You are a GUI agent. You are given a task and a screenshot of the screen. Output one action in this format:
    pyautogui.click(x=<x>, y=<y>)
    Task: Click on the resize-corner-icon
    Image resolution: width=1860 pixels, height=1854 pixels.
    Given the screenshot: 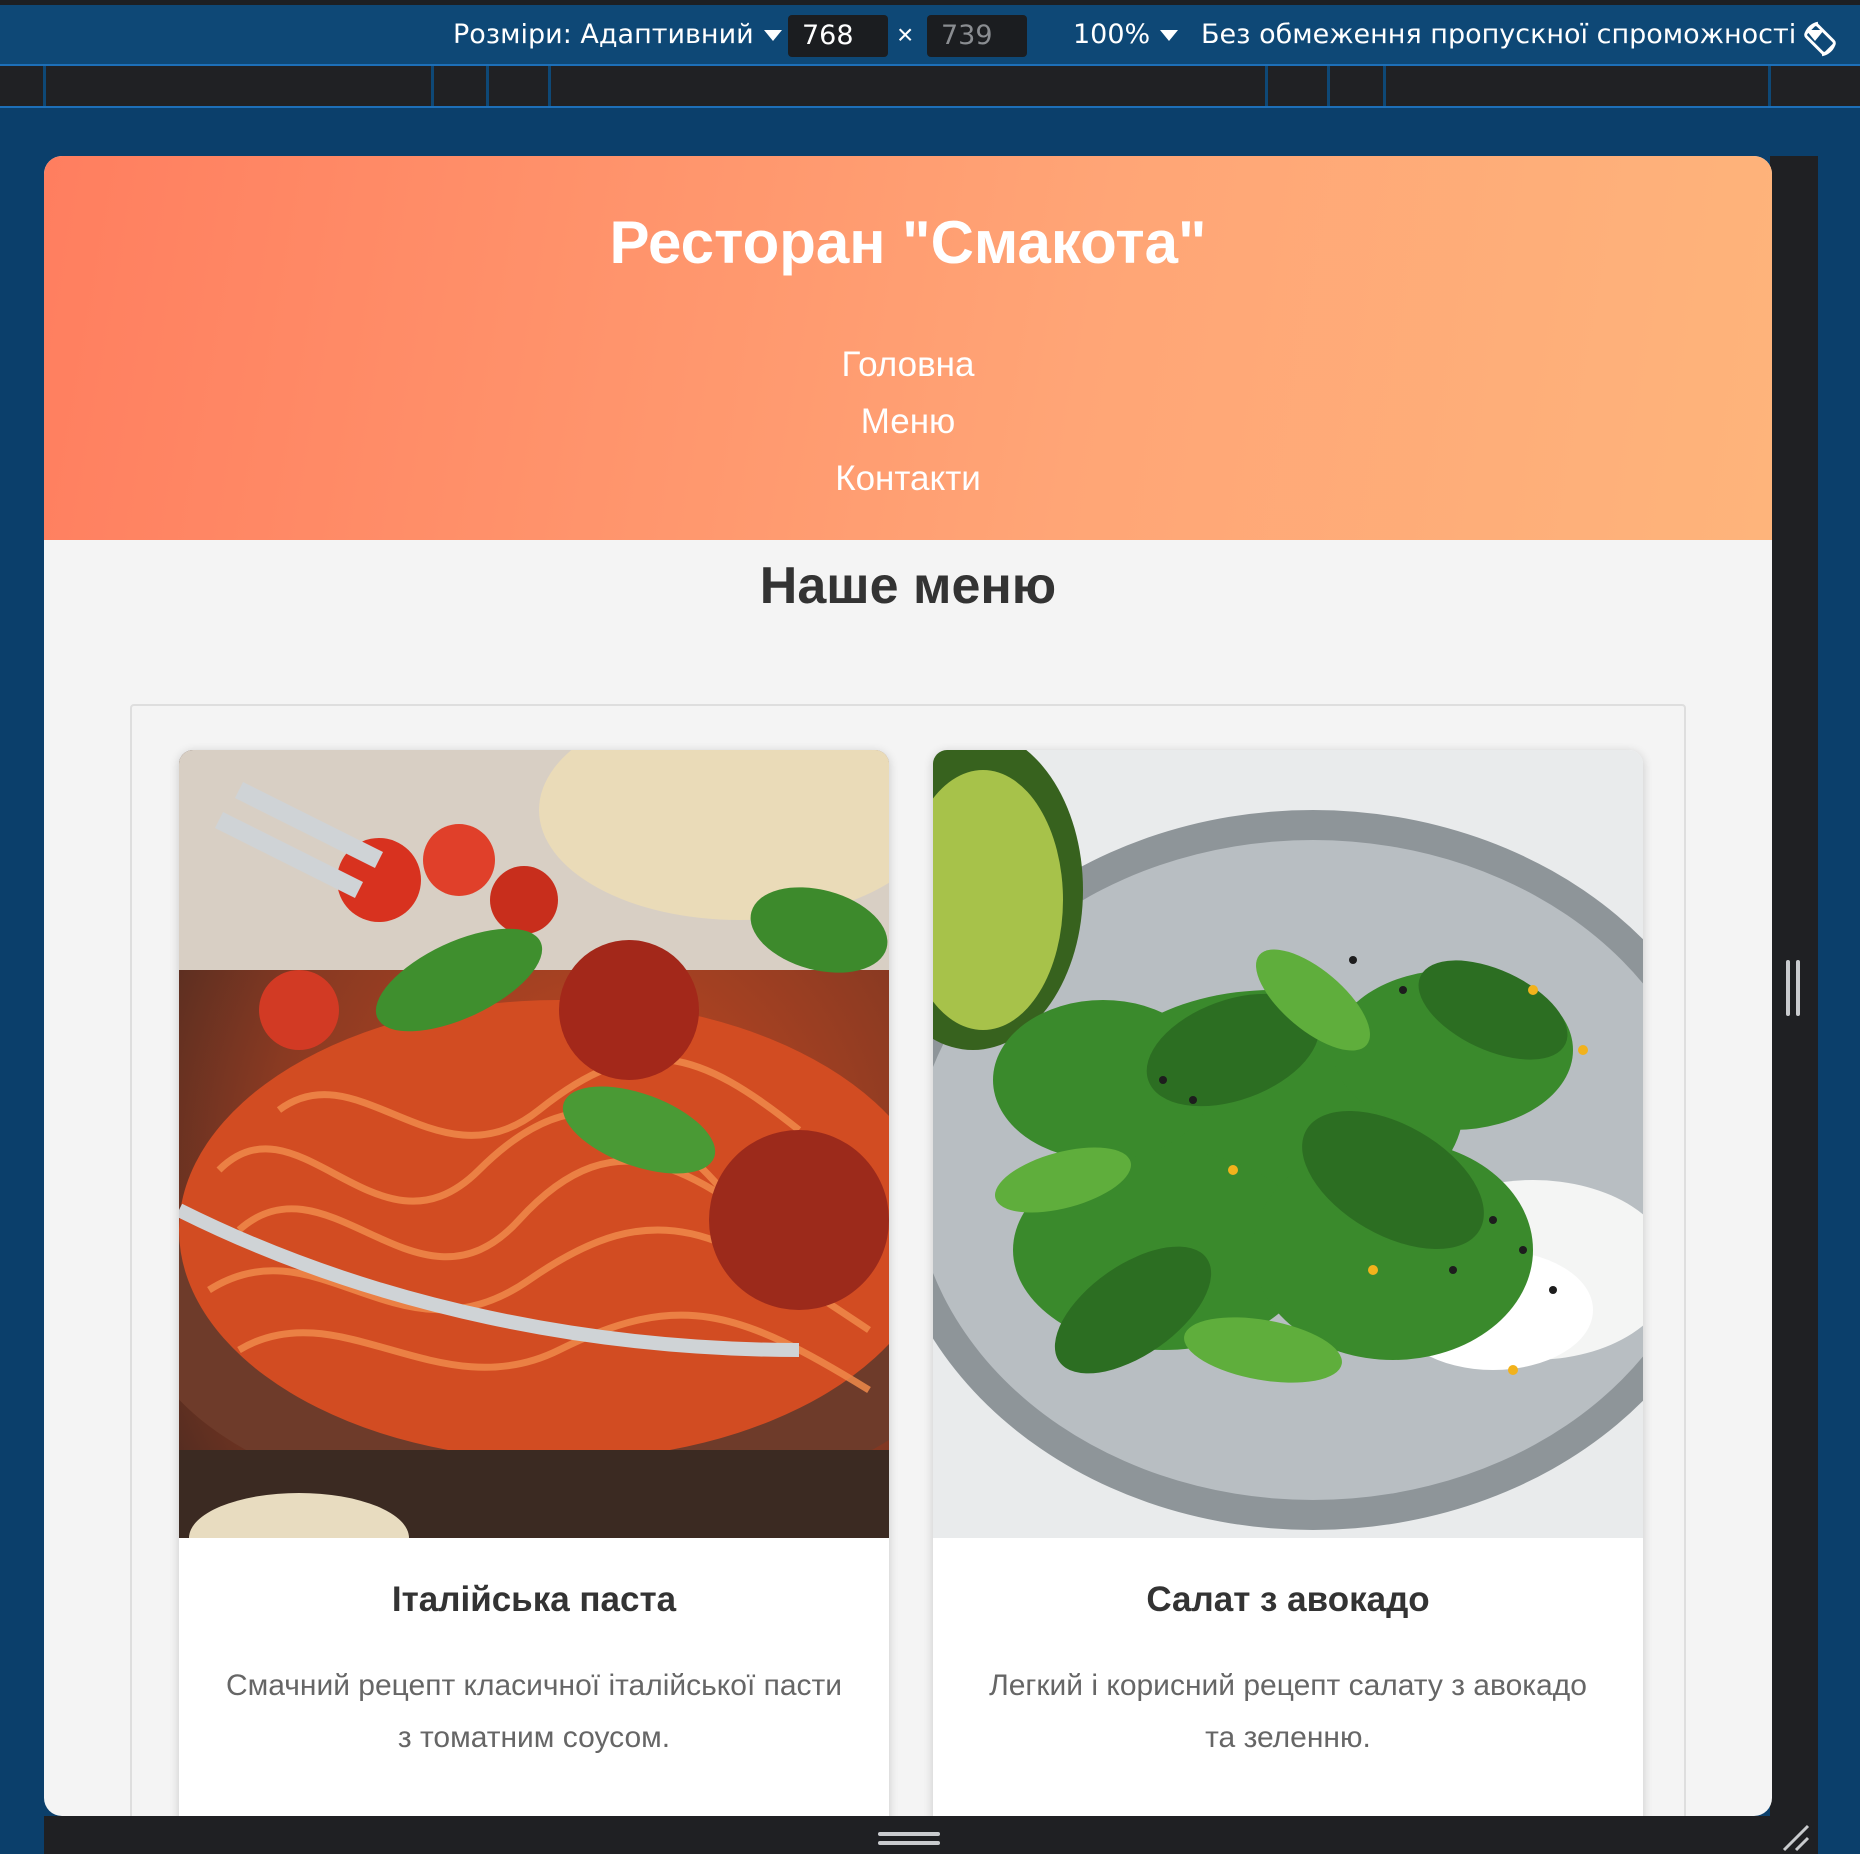 What is the action you would take?
    pyautogui.click(x=1795, y=1837)
    